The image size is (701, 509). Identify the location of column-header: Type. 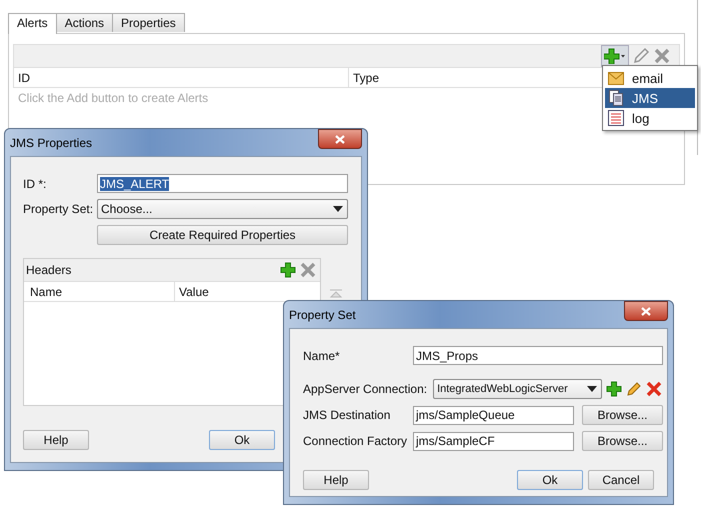
(366, 77).